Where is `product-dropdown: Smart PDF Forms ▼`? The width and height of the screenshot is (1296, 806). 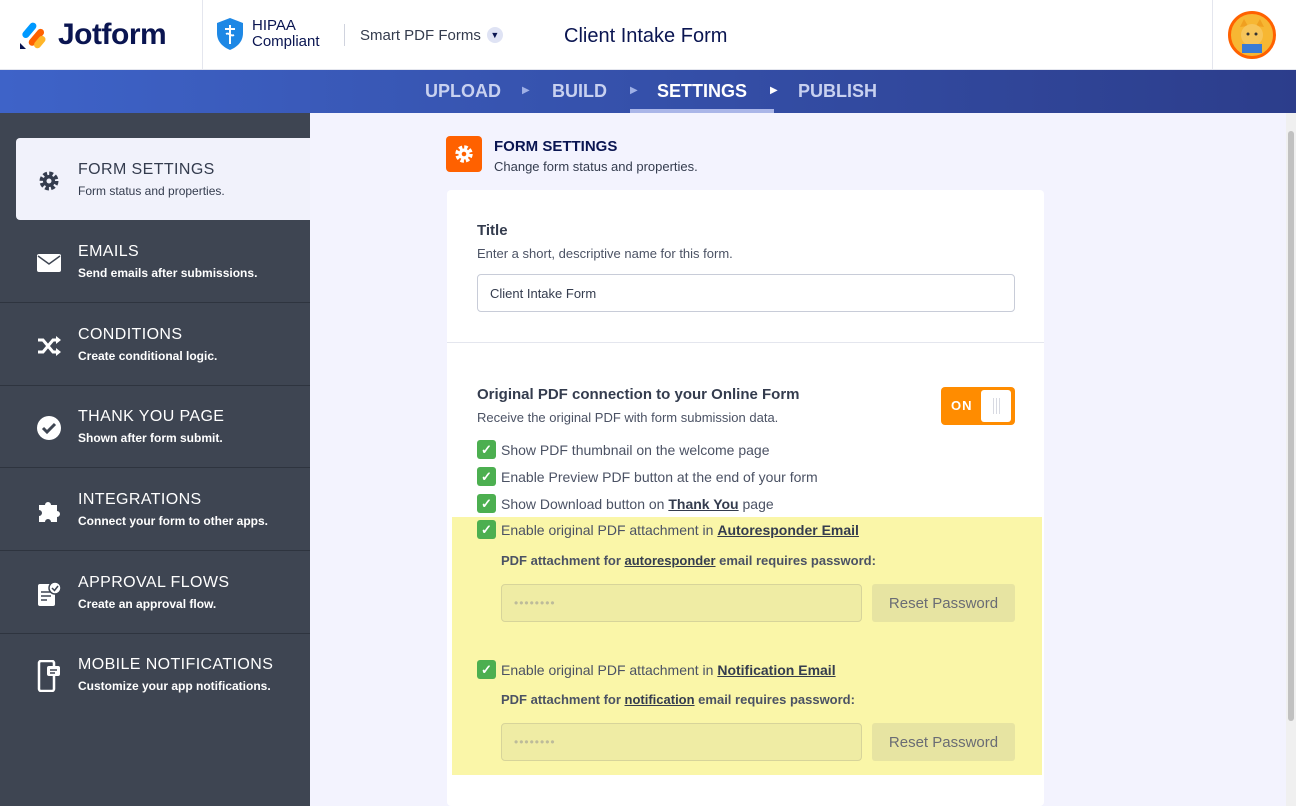
product-dropdown: Smart PDF Forms ▼ is located at coordinates (423, 35).